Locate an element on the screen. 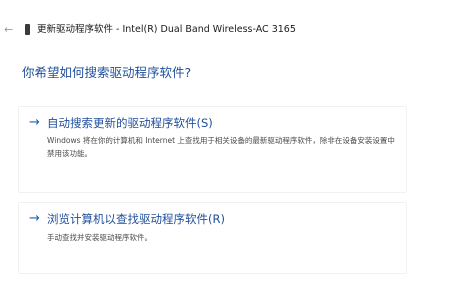  browse-computer-description: 手动查找并安装驱动程序软件。 is located at coordinates (99, 237).